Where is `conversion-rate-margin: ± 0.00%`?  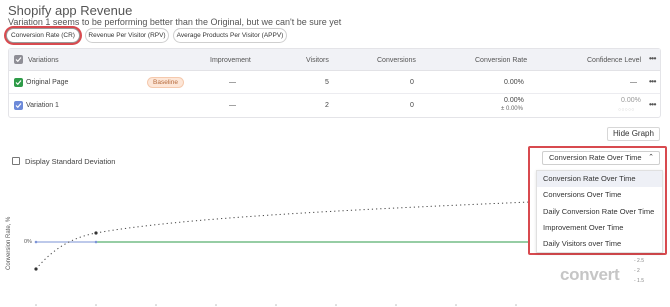 conversion-rate-margin: ± 0.00% is located at coordinates (512, 109).